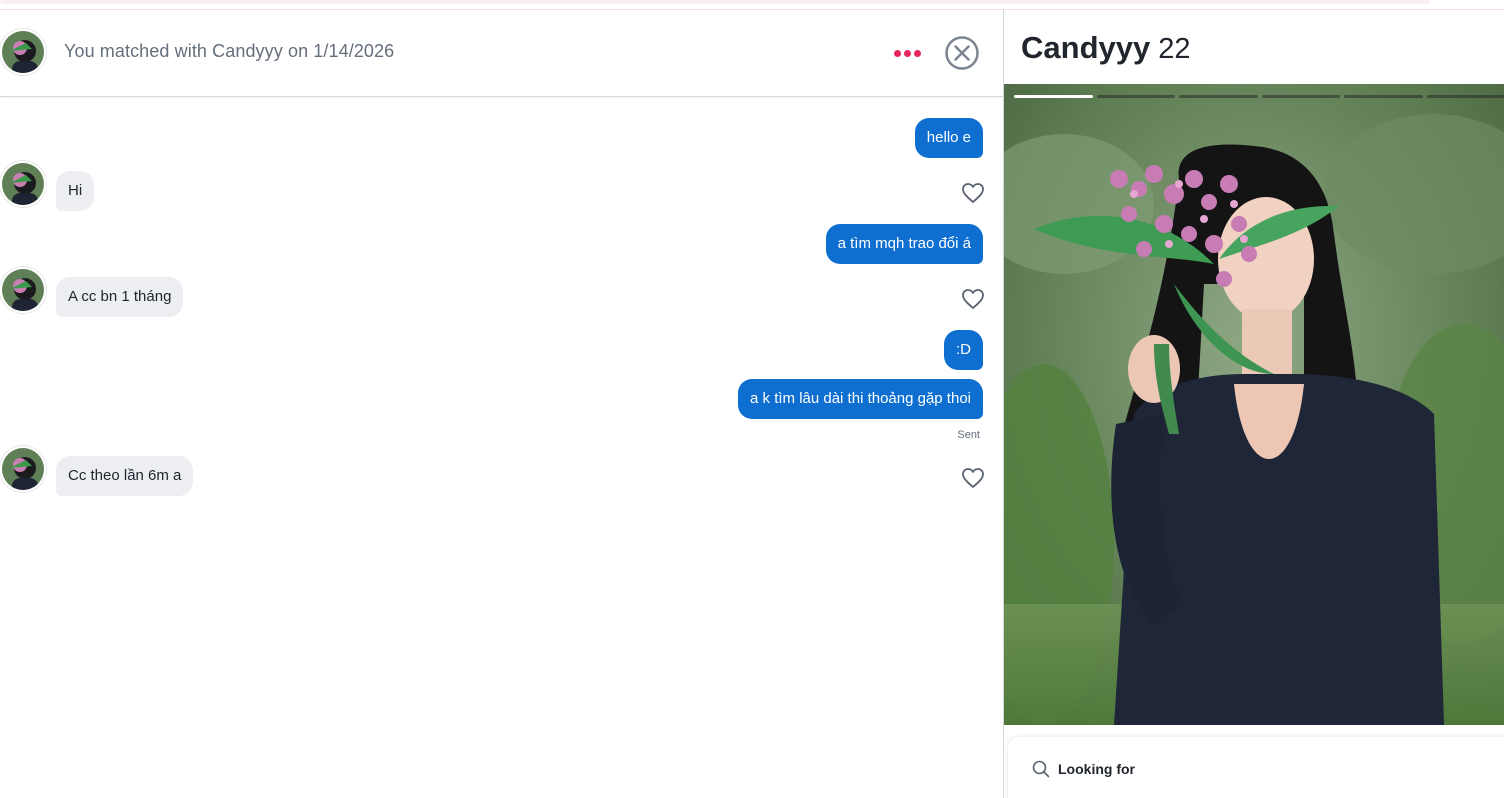 The height and width of the screenshot is (798, 1504). I want to click on outgoing-message: hello e, so click(948, 138).